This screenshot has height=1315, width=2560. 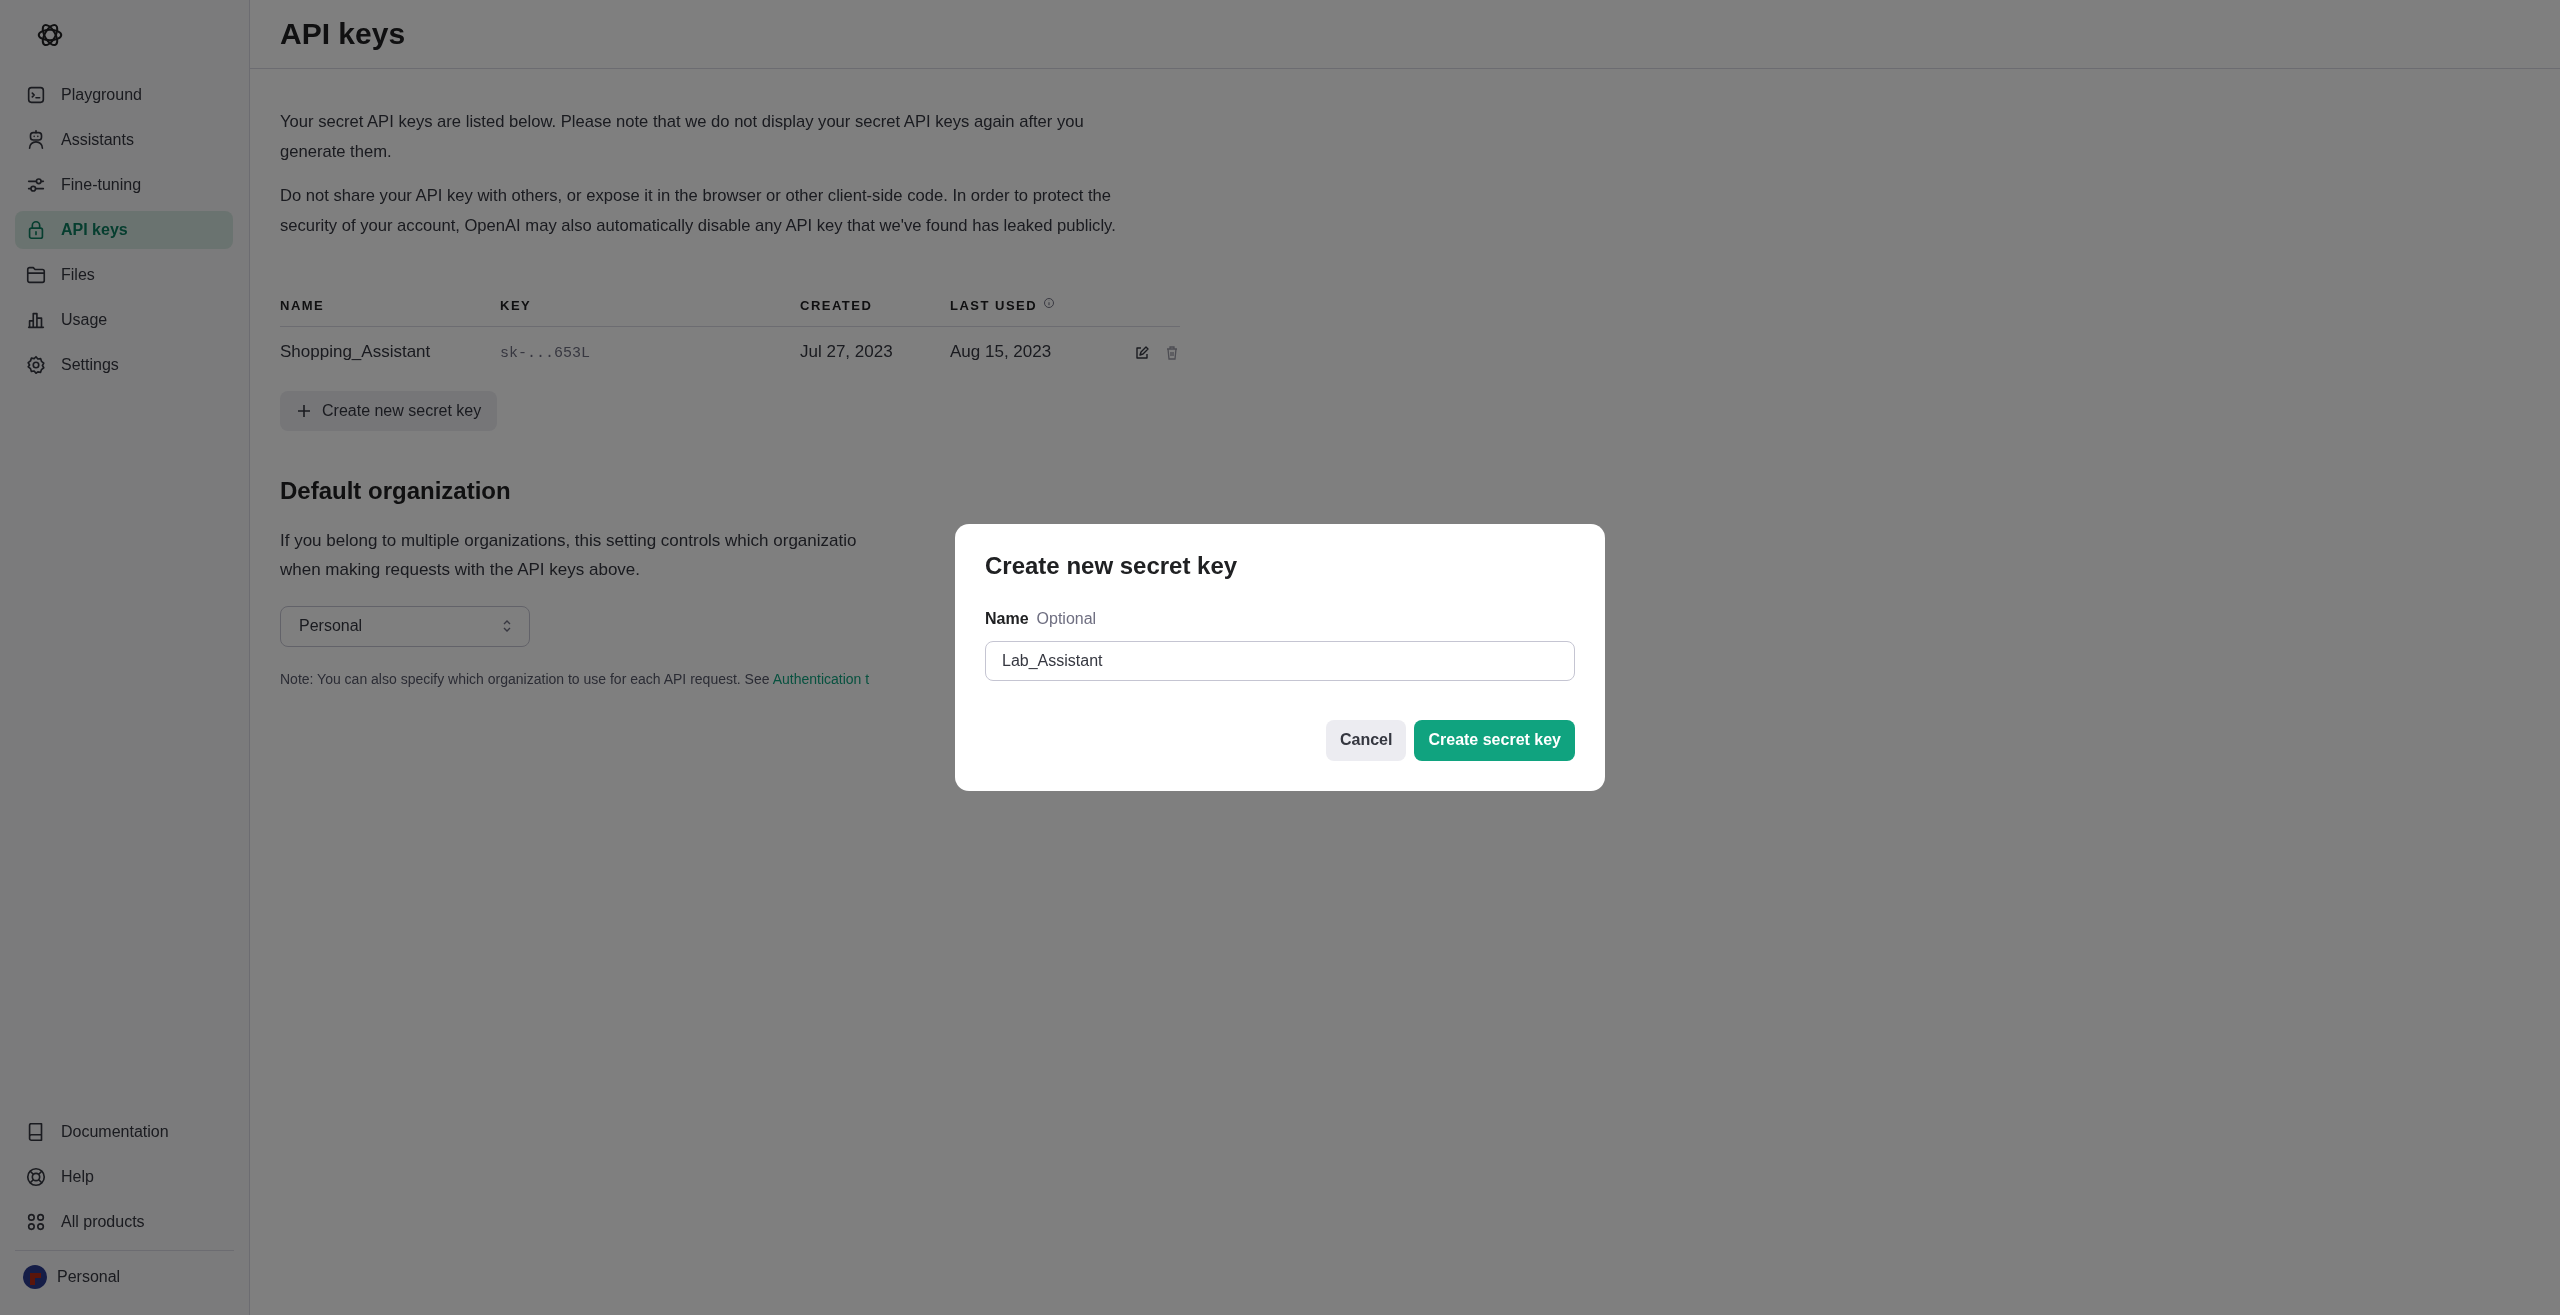 I want to click on edit-icon, so click(x=1142, y=352).